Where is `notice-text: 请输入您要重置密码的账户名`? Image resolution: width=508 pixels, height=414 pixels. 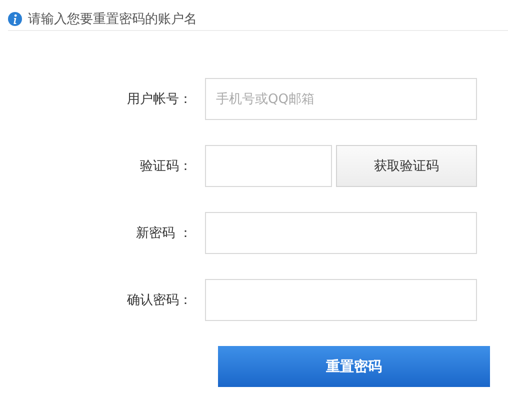 notice-text: 请输入您要重置密码的账户名 is located at coordinates (112, 19).